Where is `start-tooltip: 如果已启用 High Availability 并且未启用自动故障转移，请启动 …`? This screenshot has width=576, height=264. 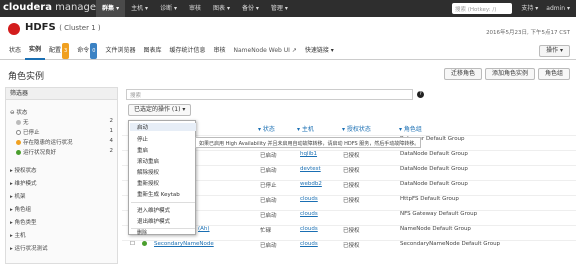
start-tooltip: 如果已启用 High Availability 并且未启用自动故障转移，请启动 … is located at coordinates (308, 142).